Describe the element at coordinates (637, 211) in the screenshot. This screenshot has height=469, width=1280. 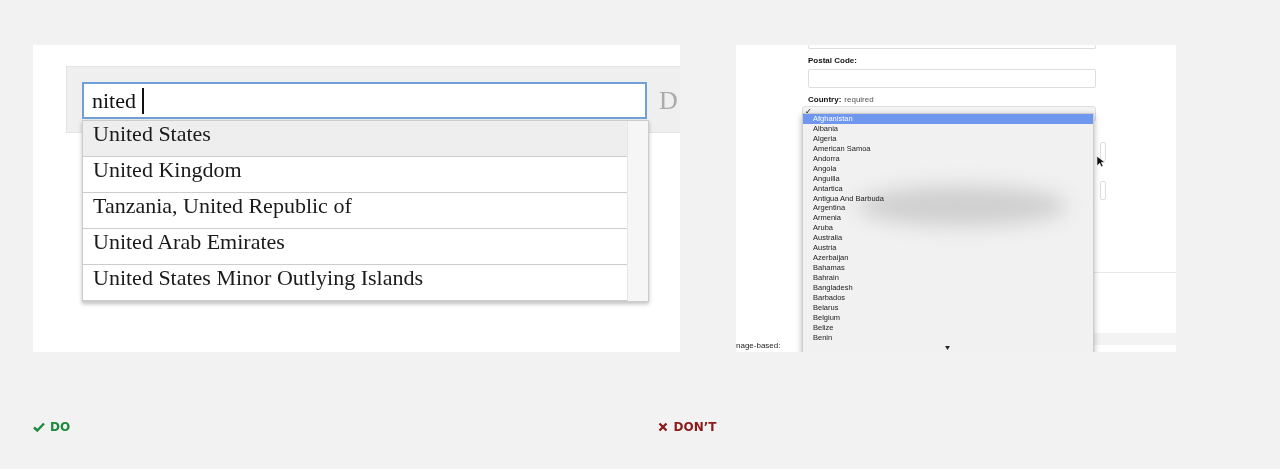
I see `scrollbar-track` at that location.